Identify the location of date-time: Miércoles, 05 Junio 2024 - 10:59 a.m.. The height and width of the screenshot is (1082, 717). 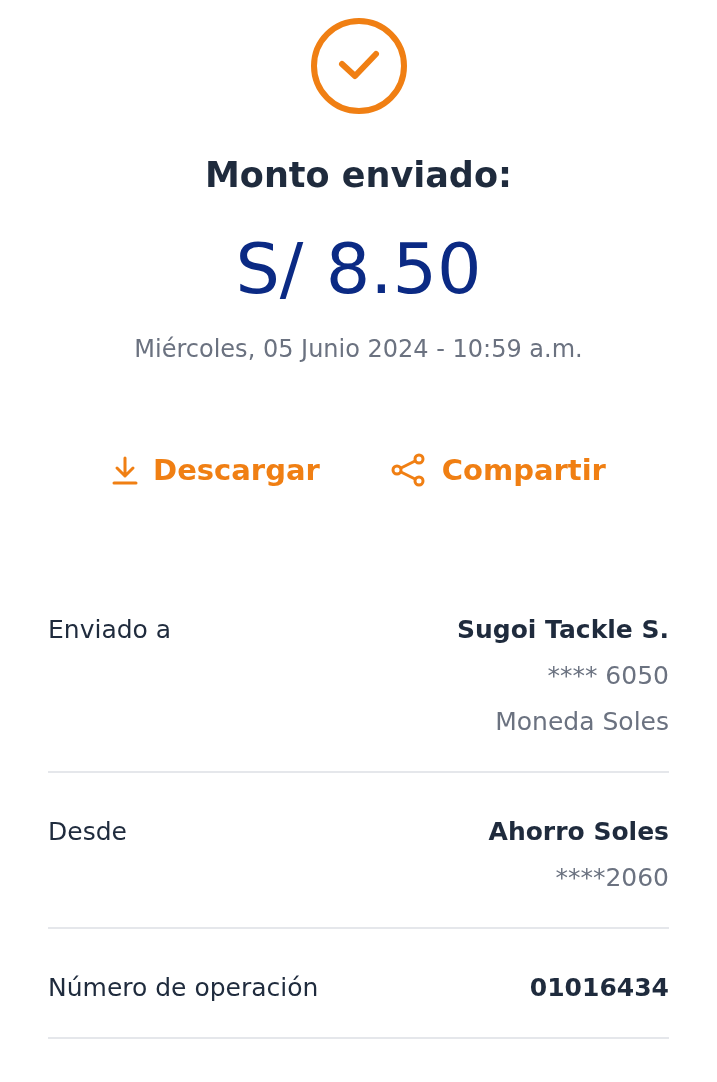
(358, 349).